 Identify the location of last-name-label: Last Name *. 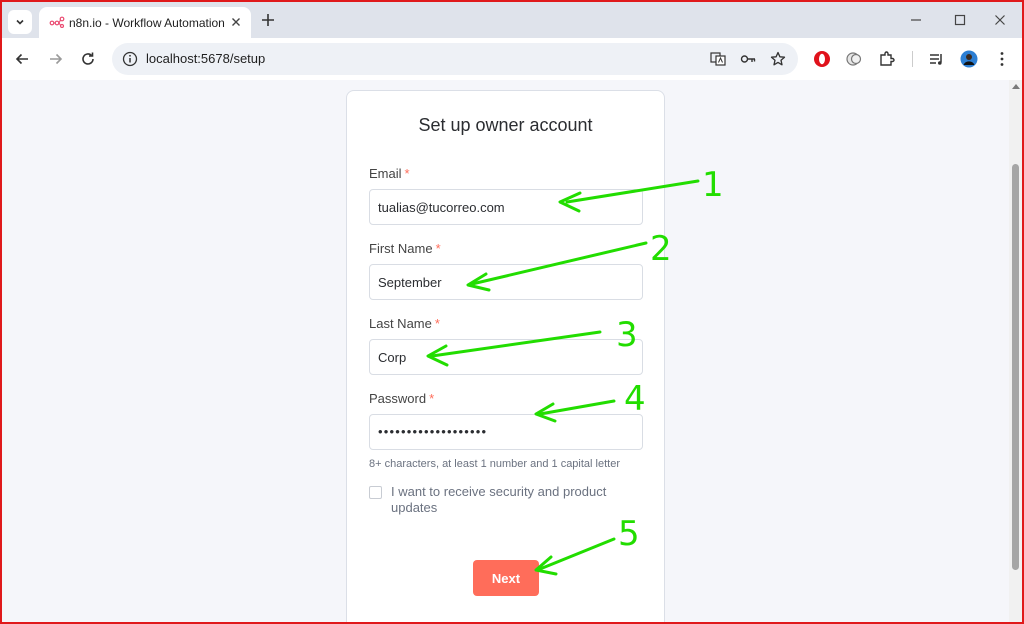
(404, 323).